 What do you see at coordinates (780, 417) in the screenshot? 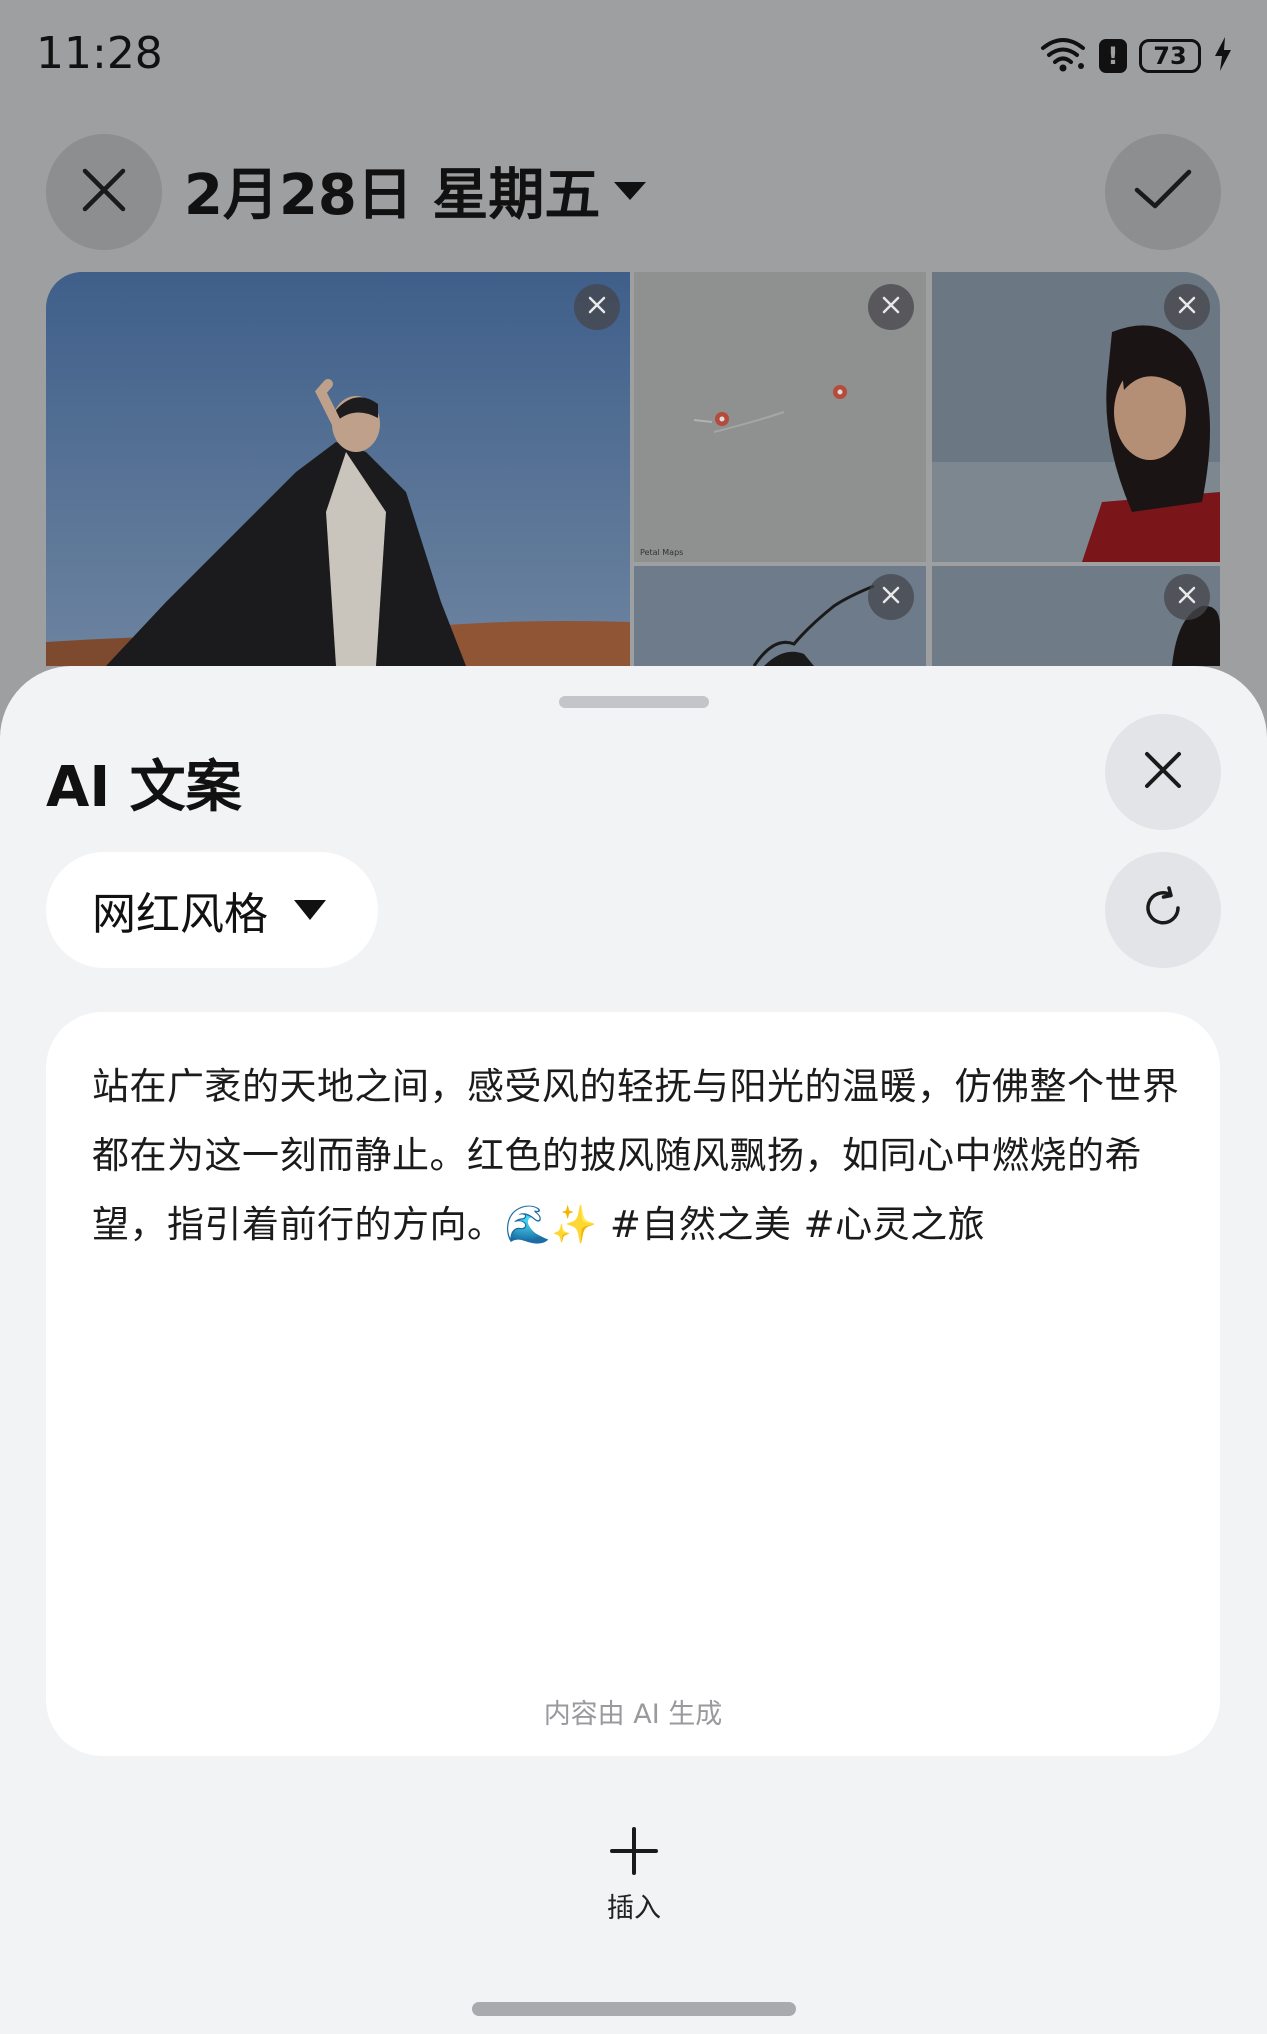
I see `photo-map: Petal Maps` at bounding box center [780, 417].